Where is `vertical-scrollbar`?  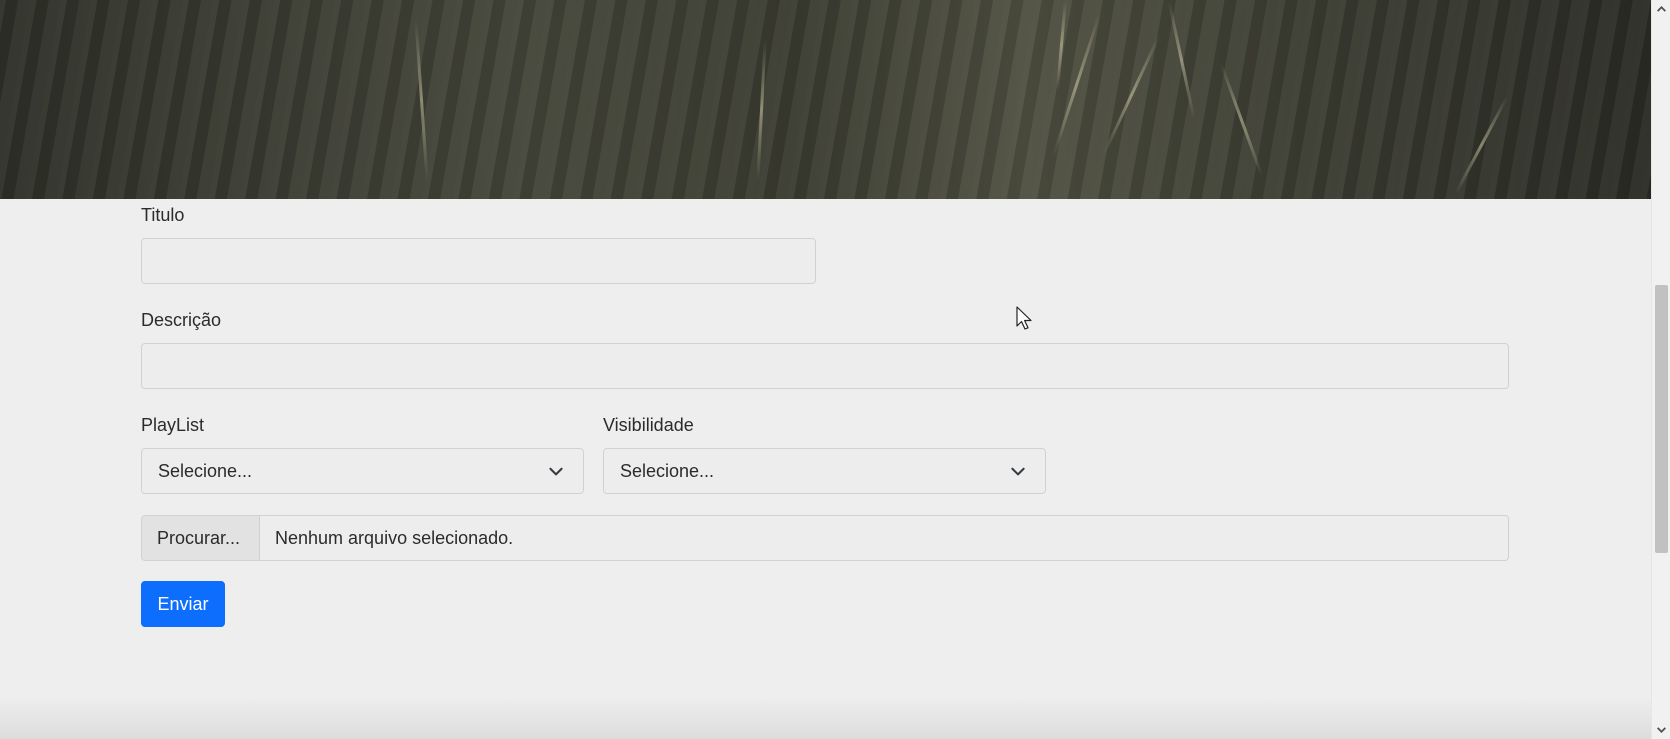
vertical-scrollbar is located at coordinates (1660, 369).